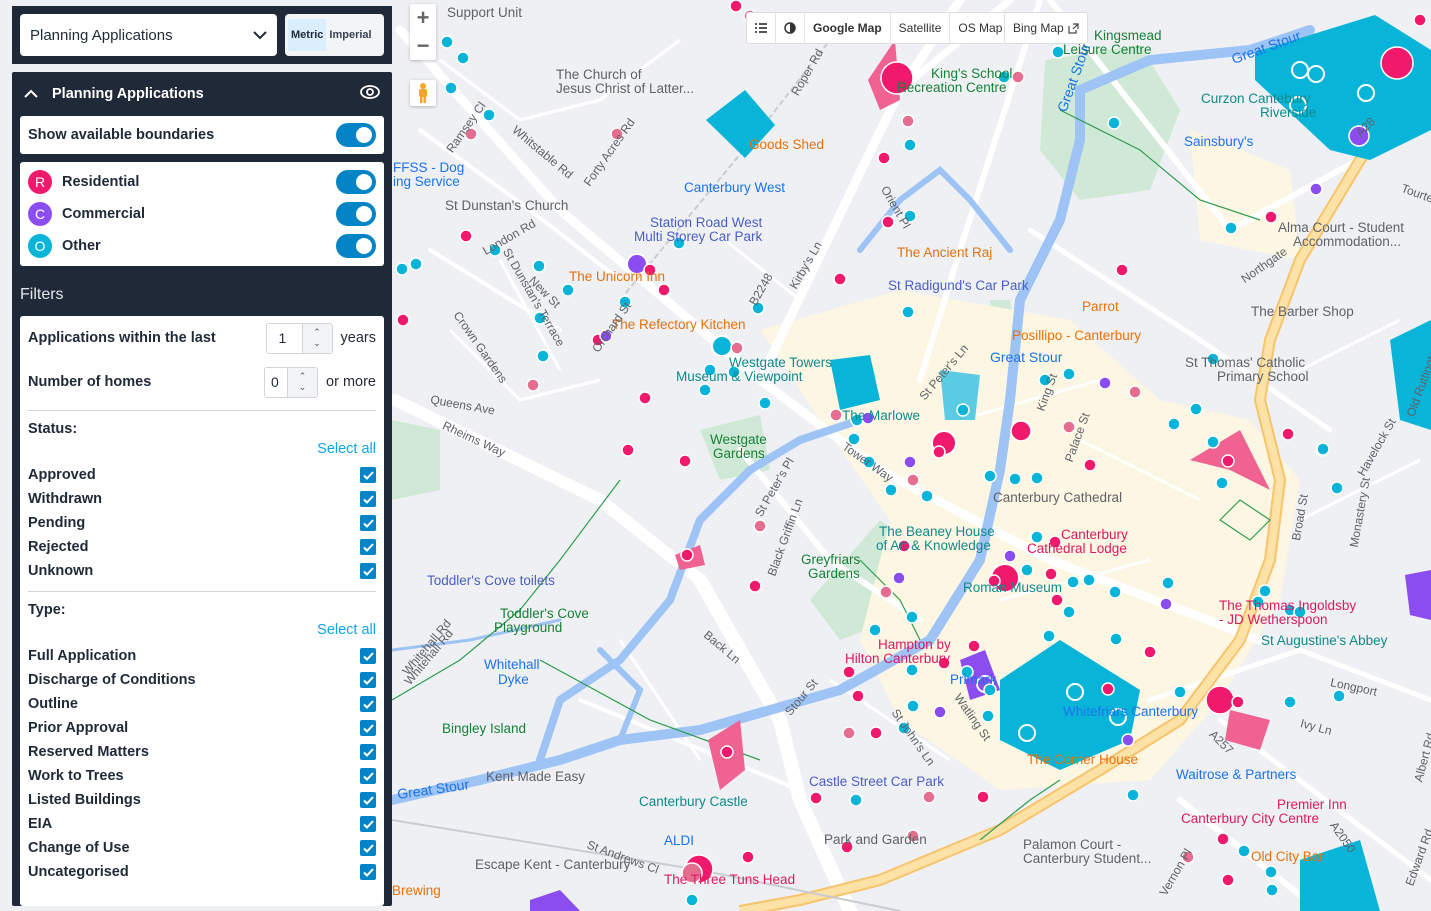 The height and width of the screenshot is (911, 1431). I want to click on place-label: Riverside, so click(1288, 112).